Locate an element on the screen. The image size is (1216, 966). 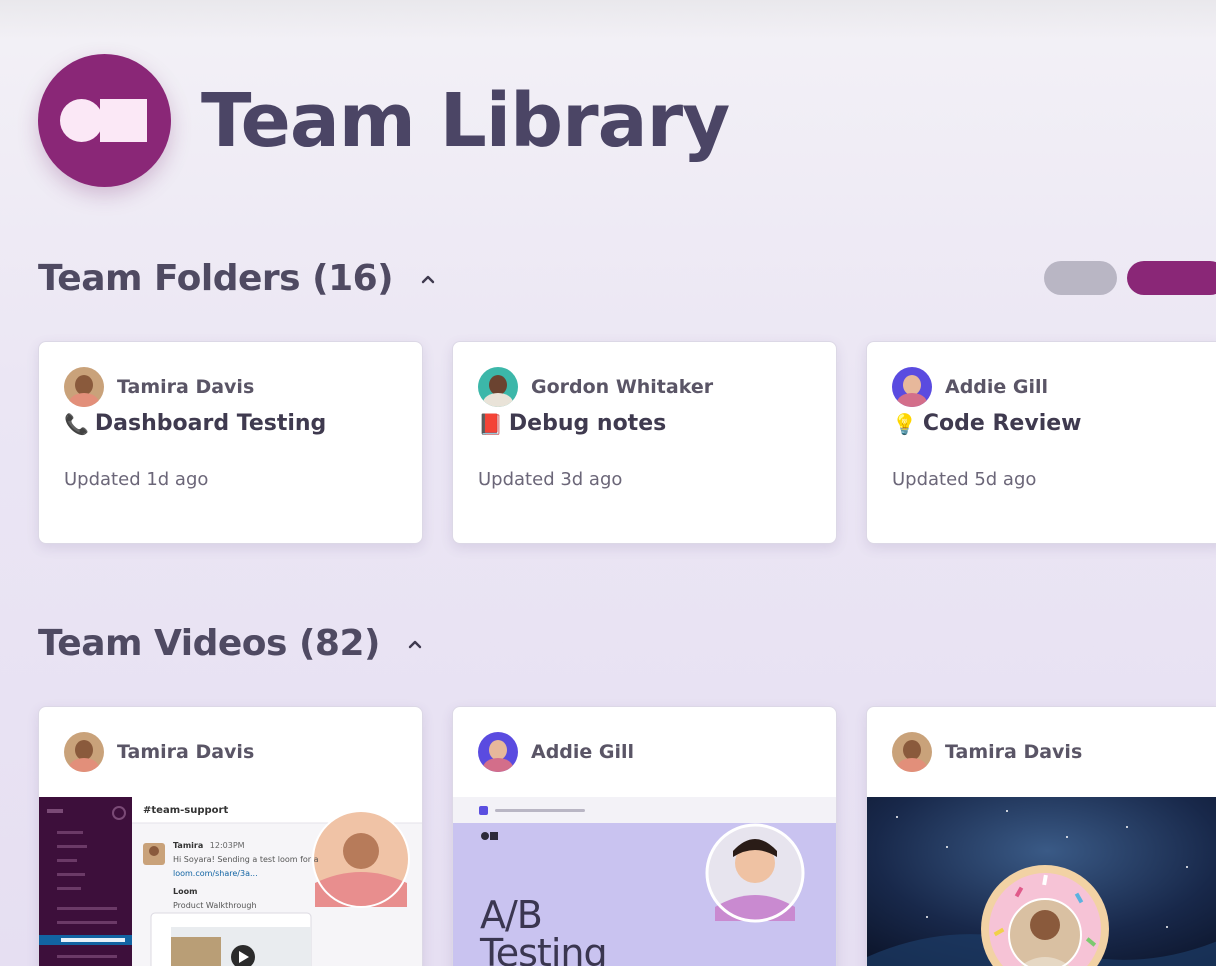
header: Team Library is located at coordinates (384, 120).